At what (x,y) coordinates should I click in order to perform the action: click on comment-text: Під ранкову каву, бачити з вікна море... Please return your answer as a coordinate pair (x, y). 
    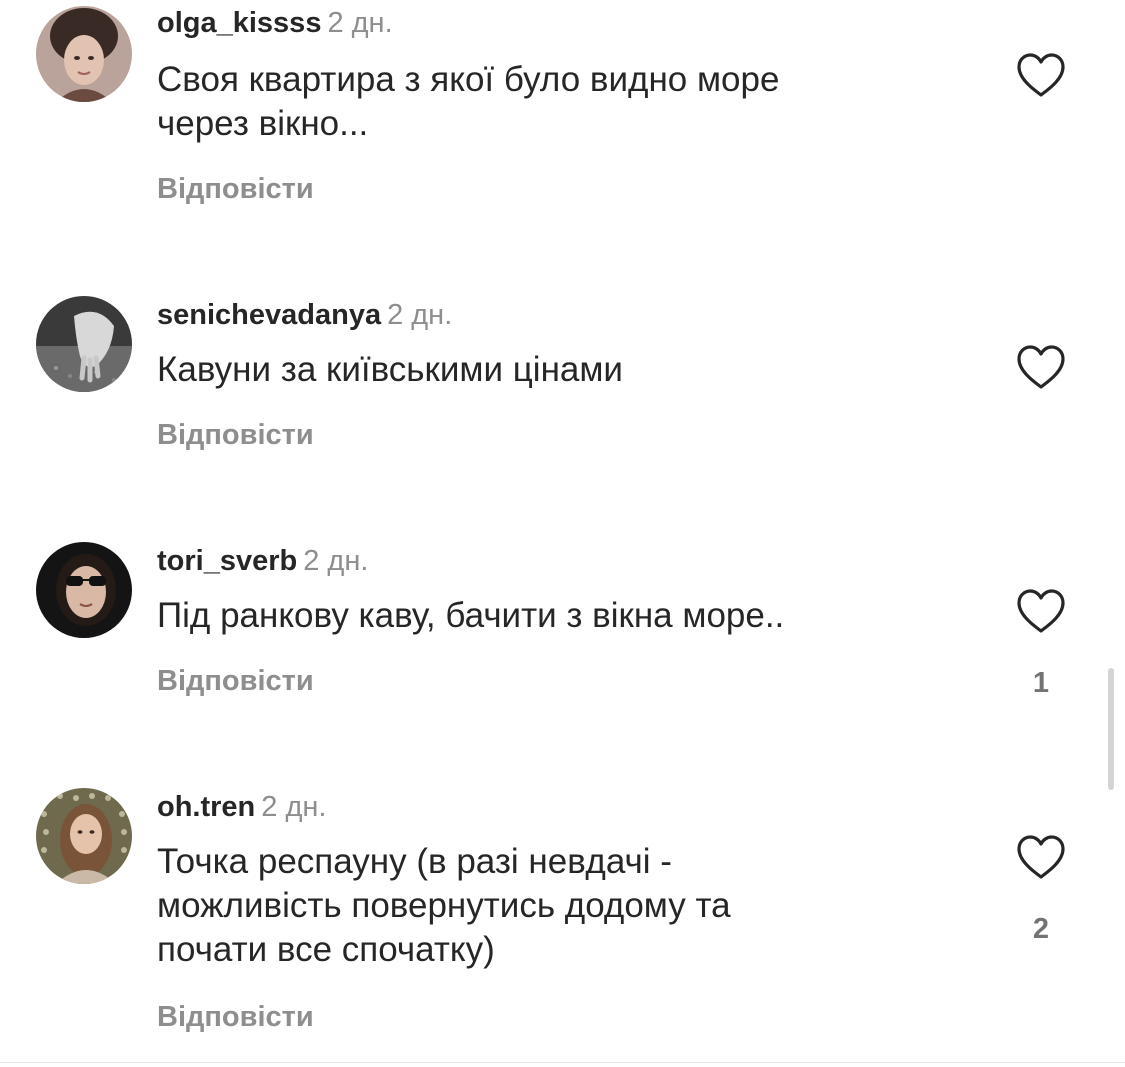
    Looking at the image, I should click on (547, 616).